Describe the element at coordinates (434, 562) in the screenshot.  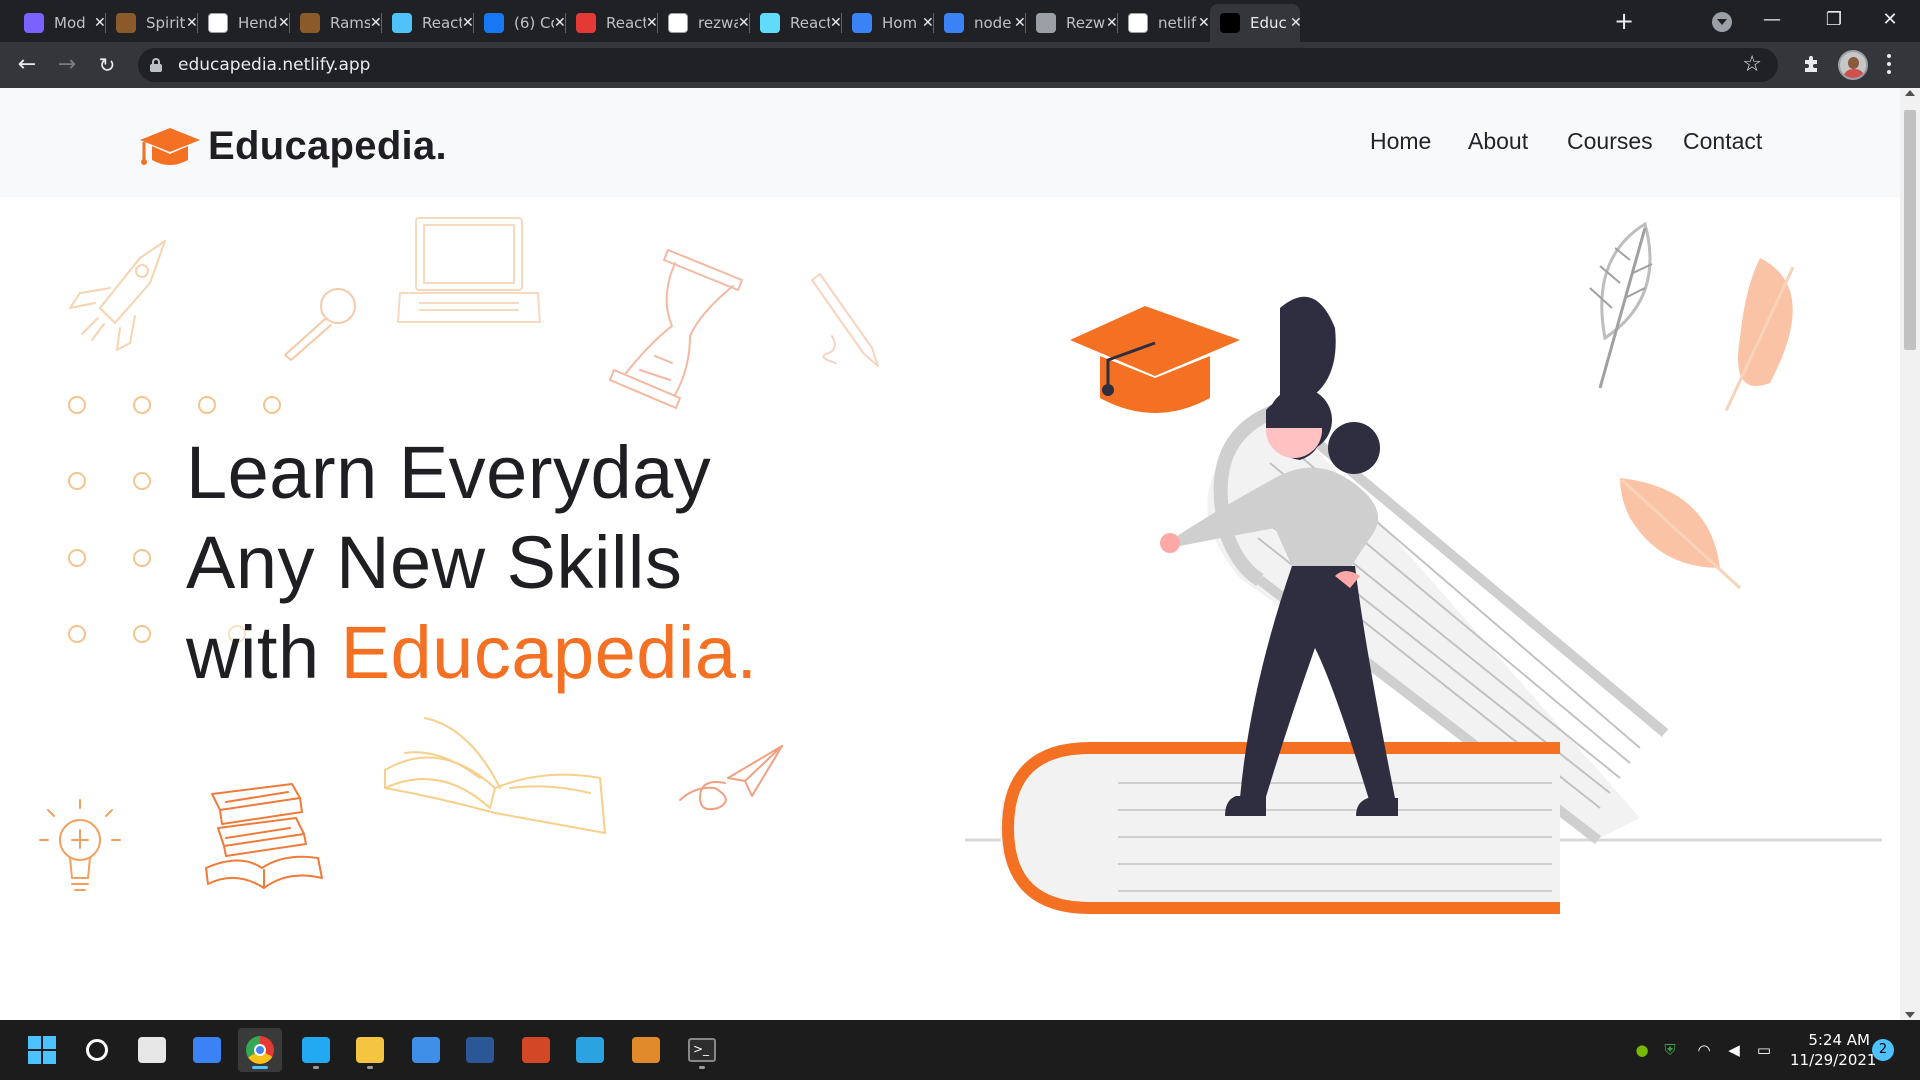
I see `hero-title-line-2: Any New Skills` at that location.